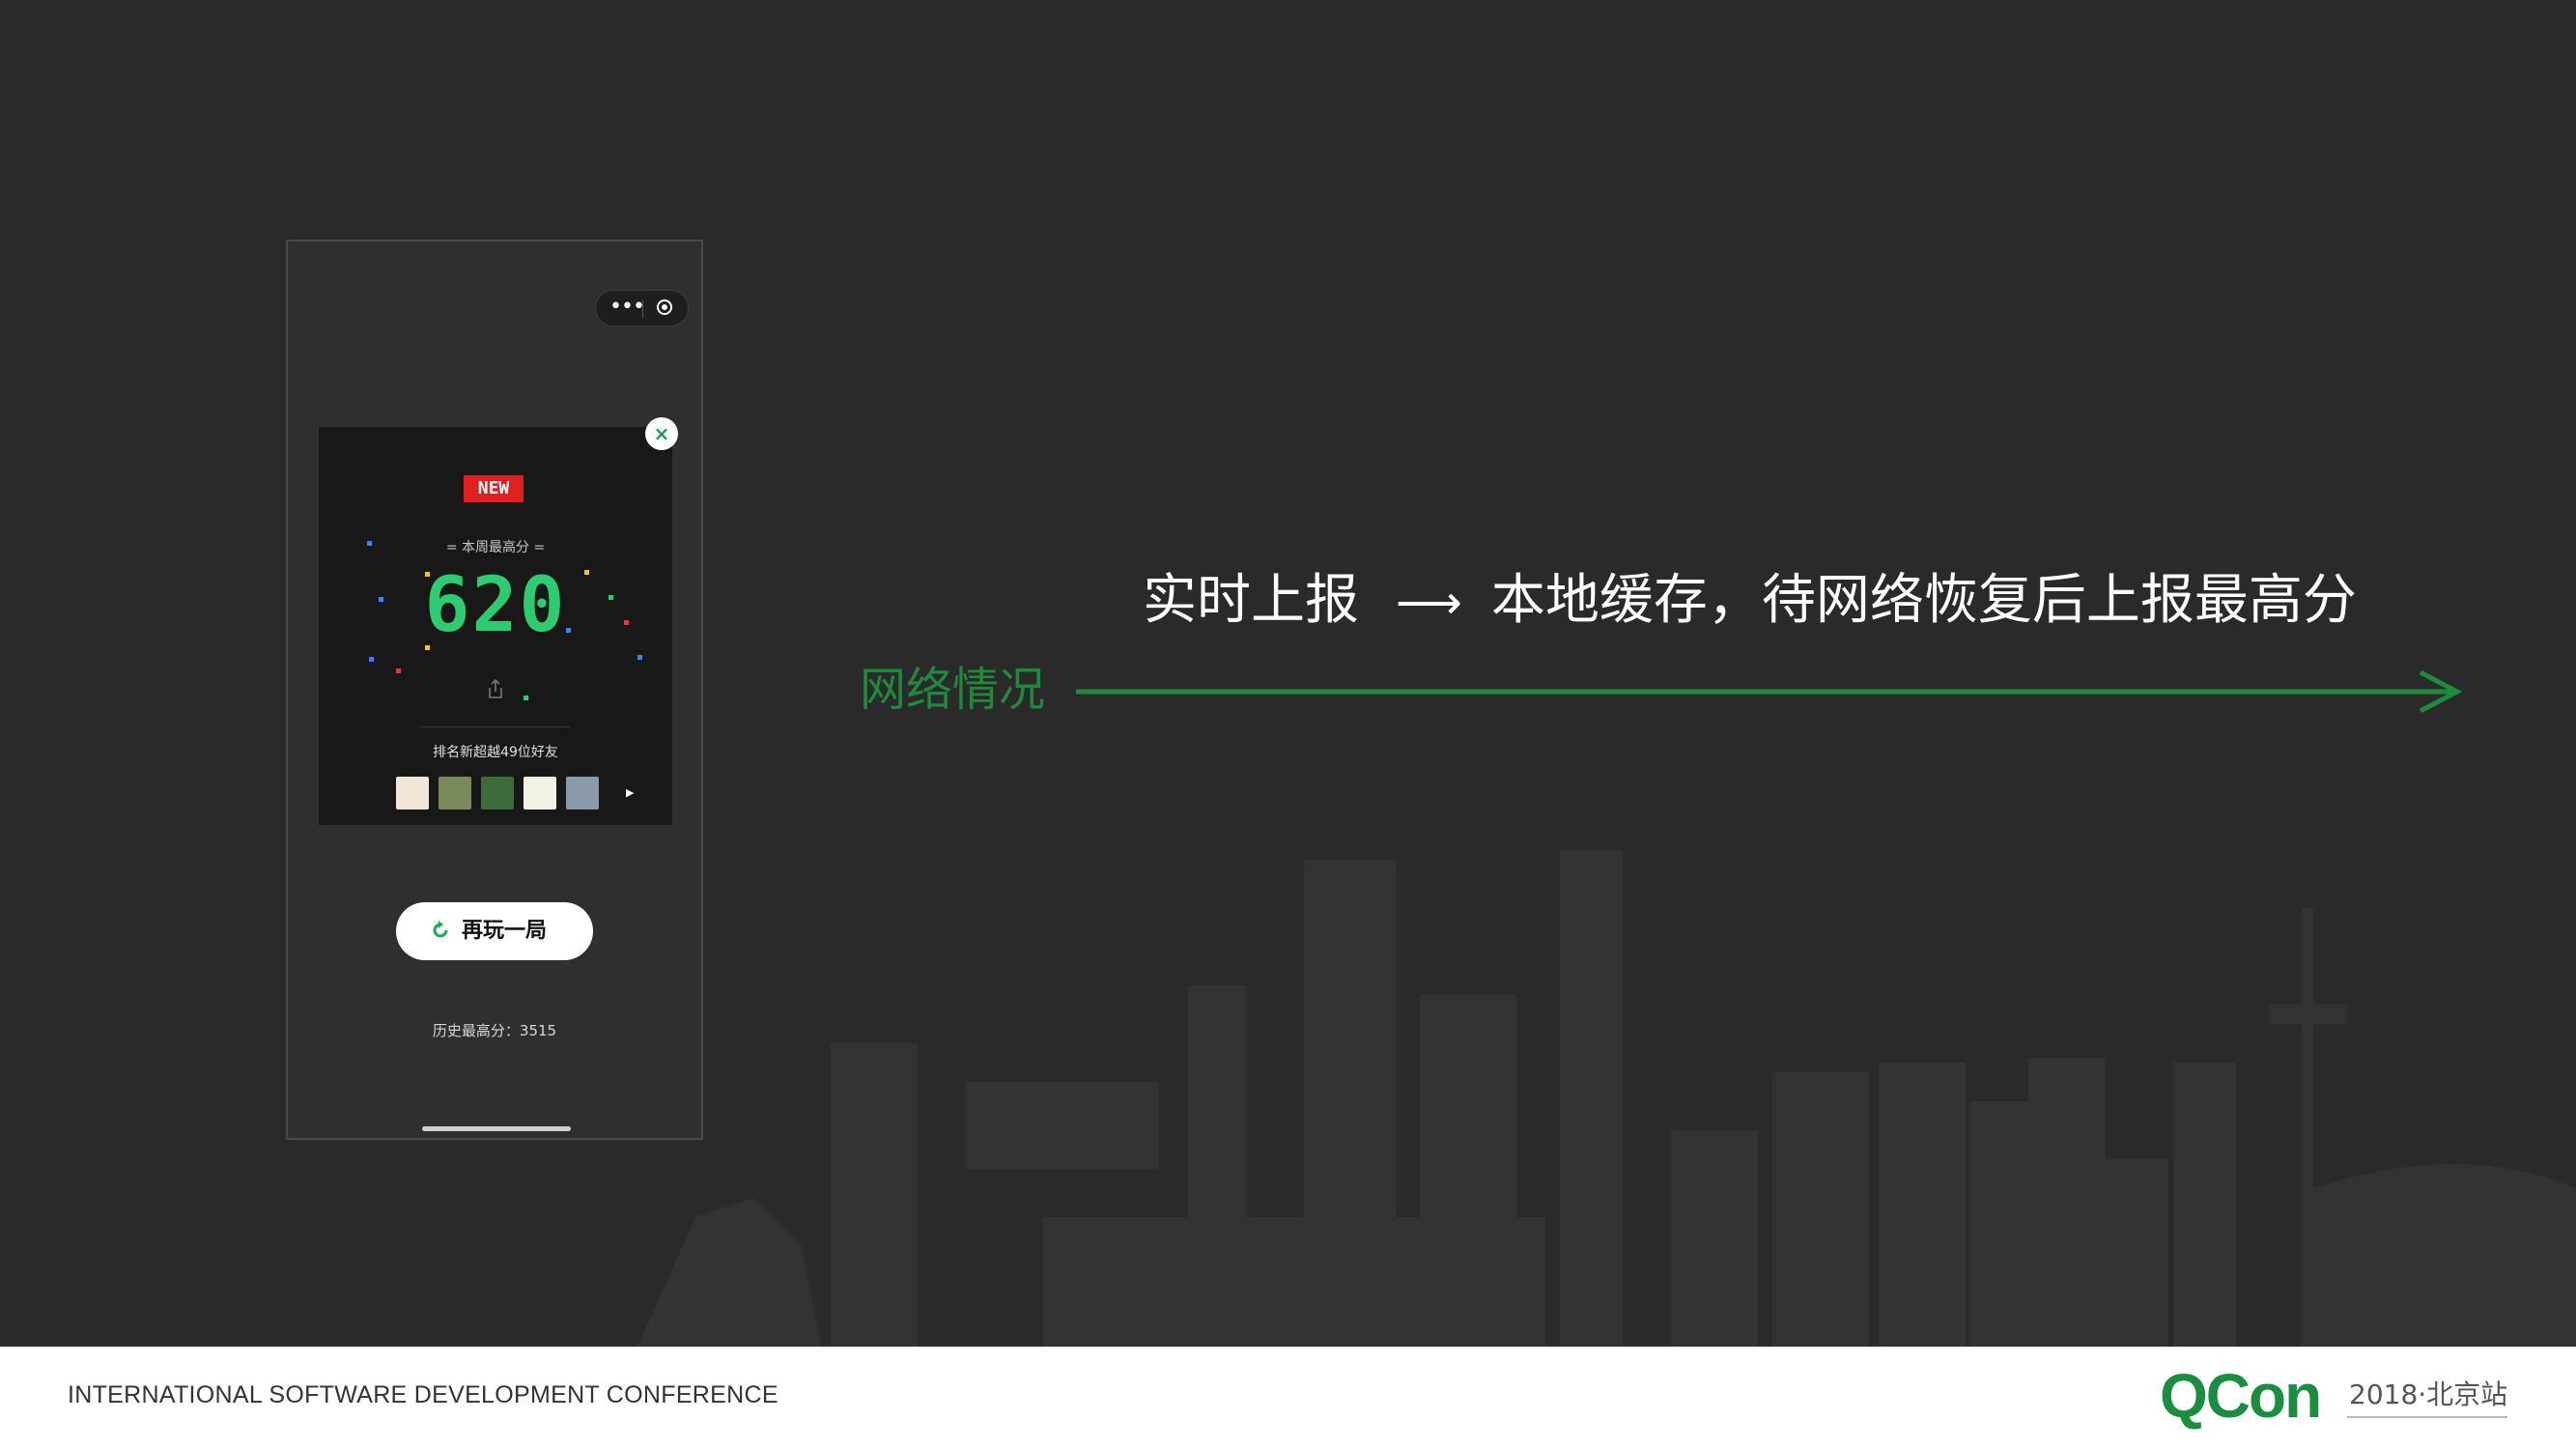 This screenshot has width=2576, height=1449. I want to click on new-badge: NEW, so click(494, 488).